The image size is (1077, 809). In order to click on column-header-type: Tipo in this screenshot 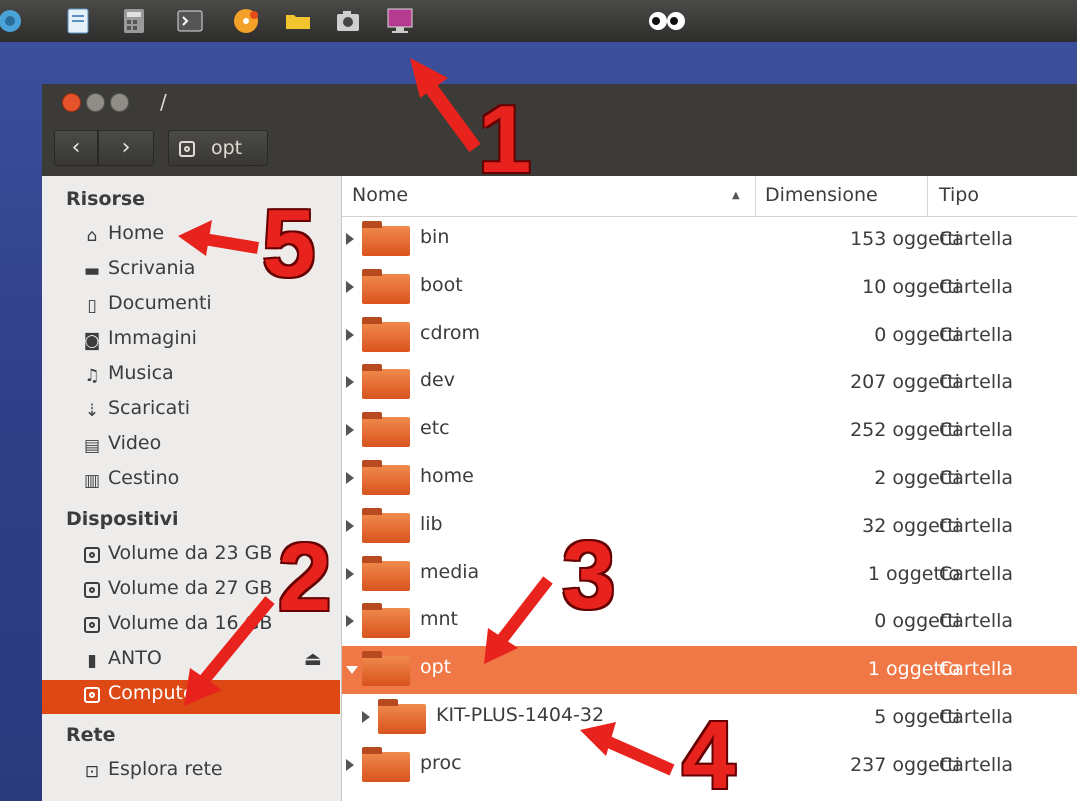, I will do `click(959, 195)`.